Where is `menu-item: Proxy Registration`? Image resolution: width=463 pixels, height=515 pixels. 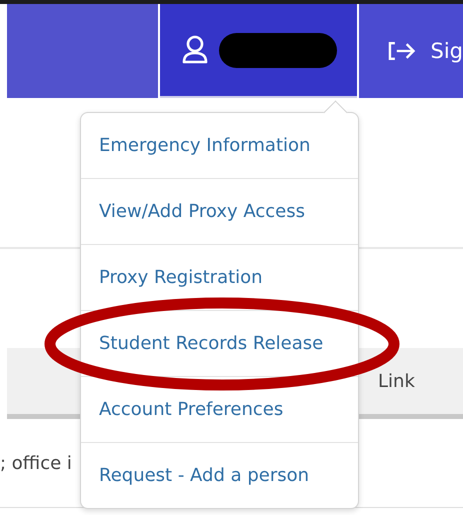
menu-item: Proxy Registration is located at coordinates (181, 277).